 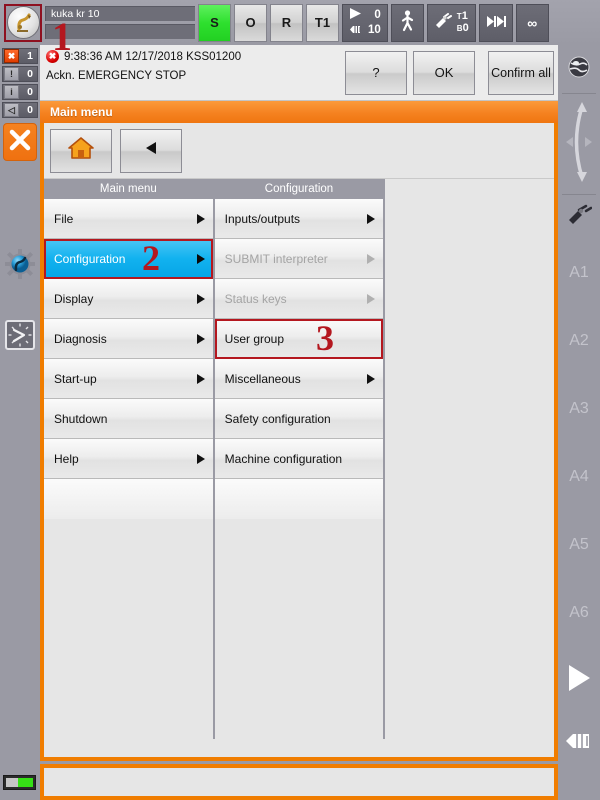 What do you see at coordinates (11, 74) in the screenshot?
I see `warning-message-icon: !` at bounding box center [11, 74].